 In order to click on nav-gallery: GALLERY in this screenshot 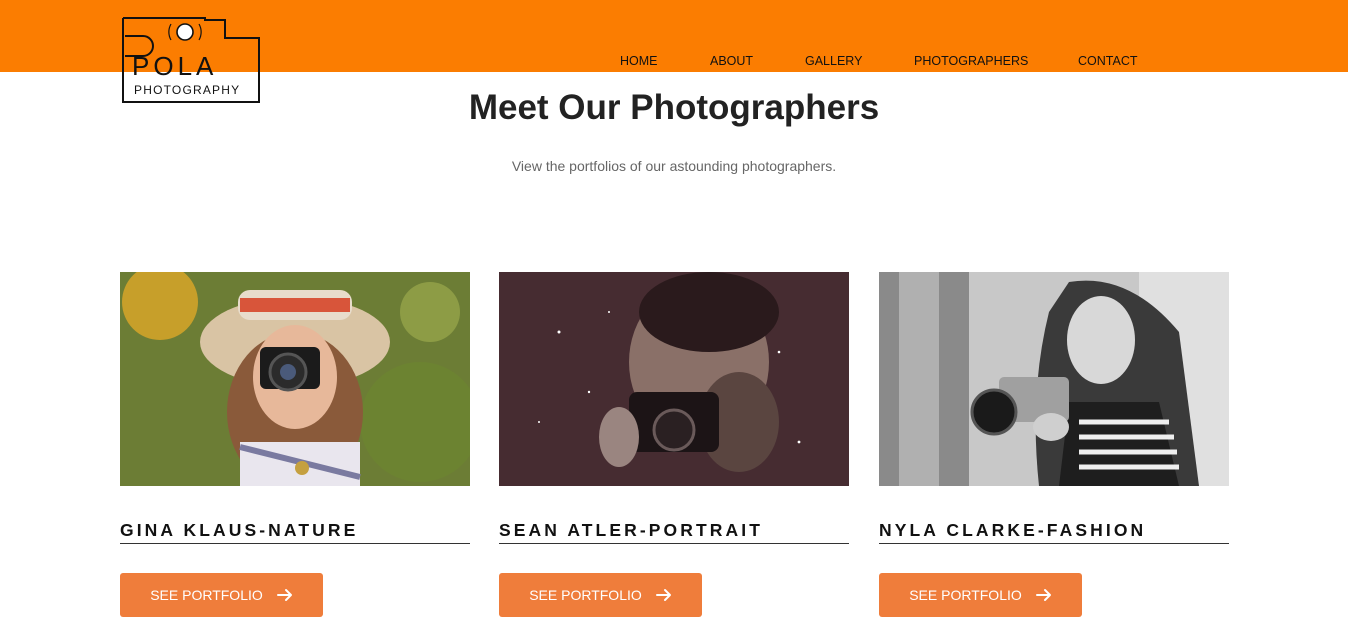, I will do `click(833, 61)`.